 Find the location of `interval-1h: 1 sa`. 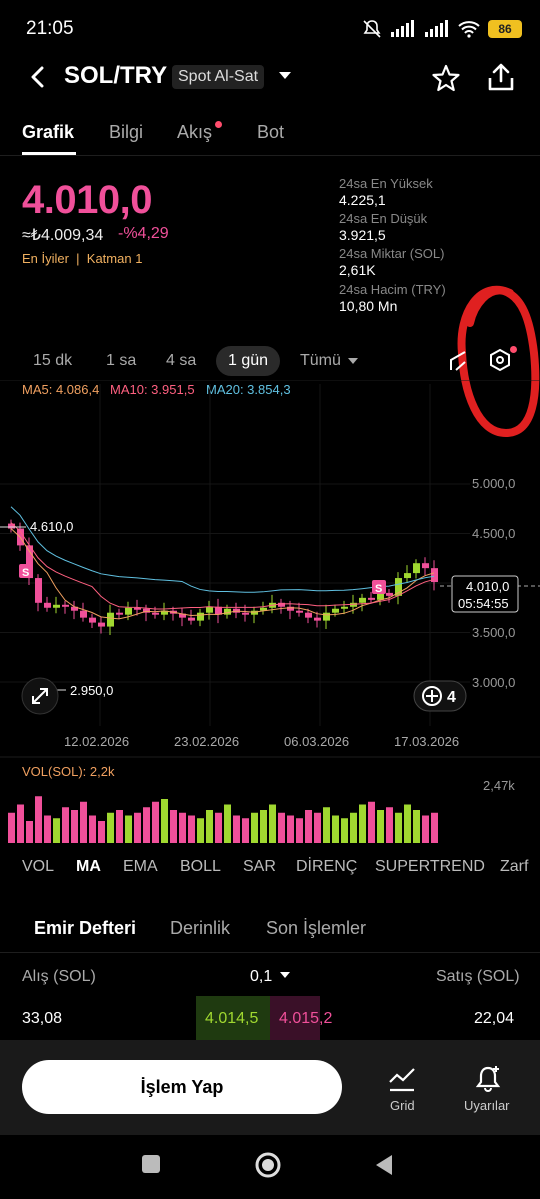

interval-1h: 1 sa is located at coordinates (121, 361).